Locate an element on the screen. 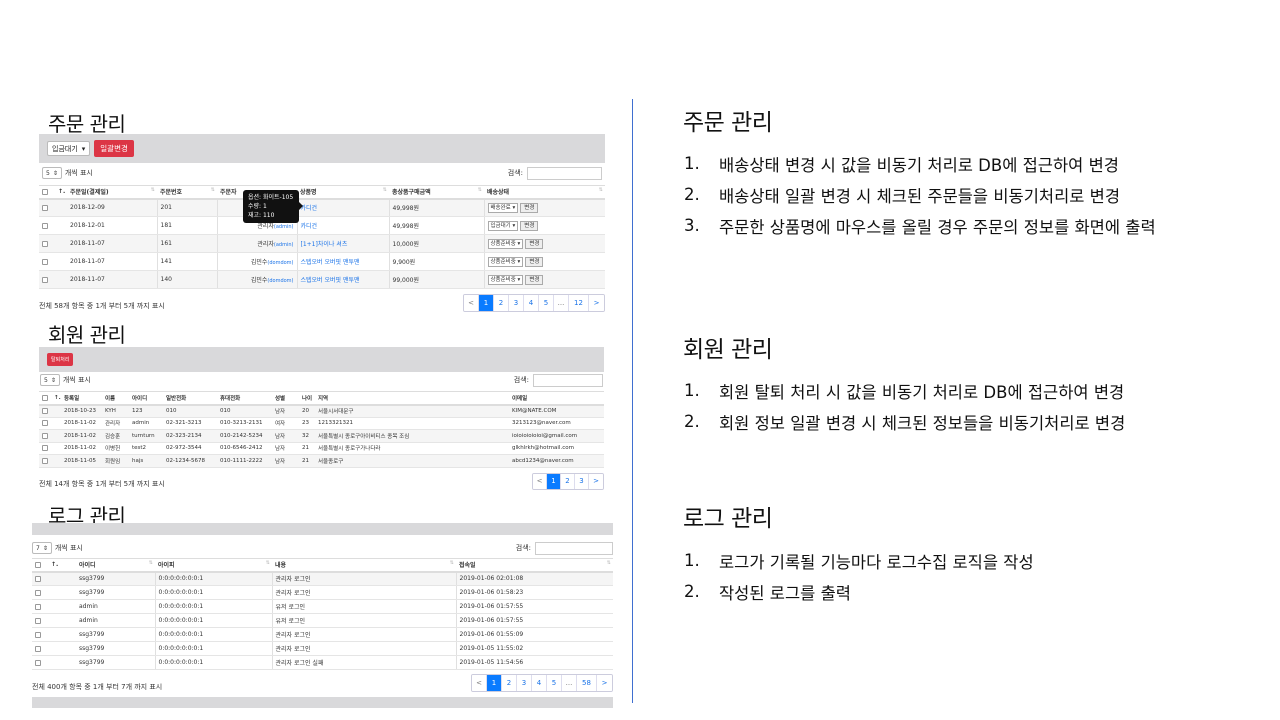 The width and height of the screenshot is (1280, 720). member-col-phone: 일반전화 is located at coordinates (190, 398).